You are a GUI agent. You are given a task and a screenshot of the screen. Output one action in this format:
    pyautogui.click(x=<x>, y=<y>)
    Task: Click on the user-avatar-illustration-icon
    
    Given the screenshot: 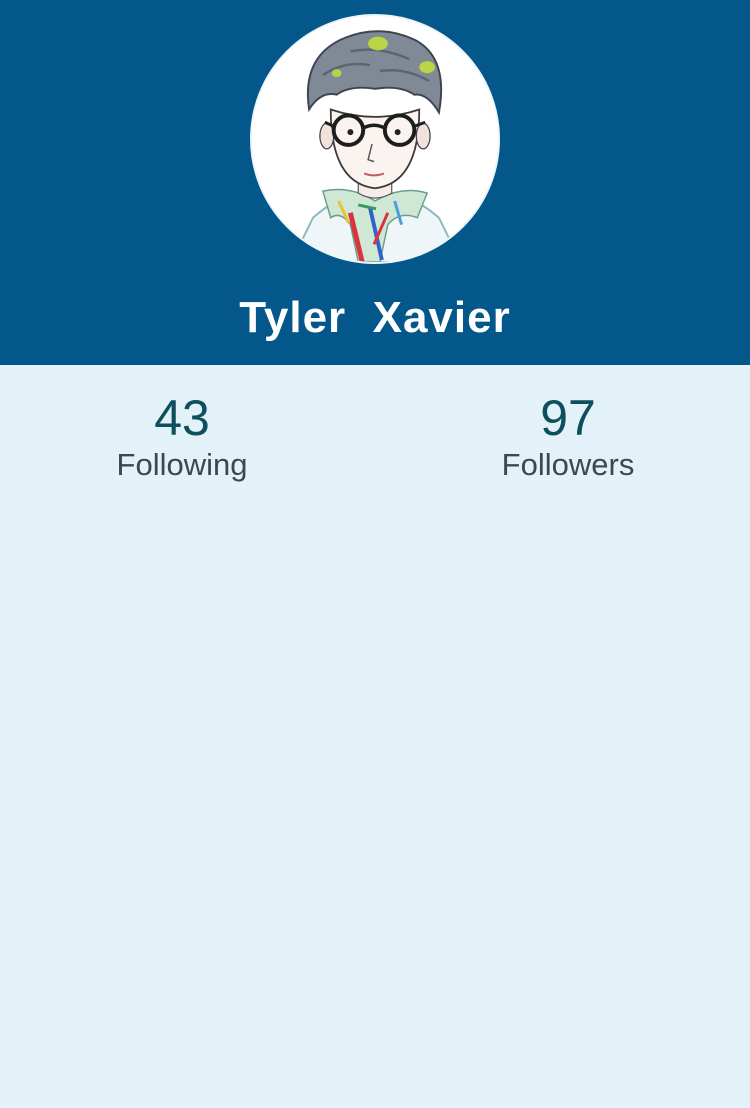 What is the action you would take?
    pyautogui.click(x=375, y=139)
    